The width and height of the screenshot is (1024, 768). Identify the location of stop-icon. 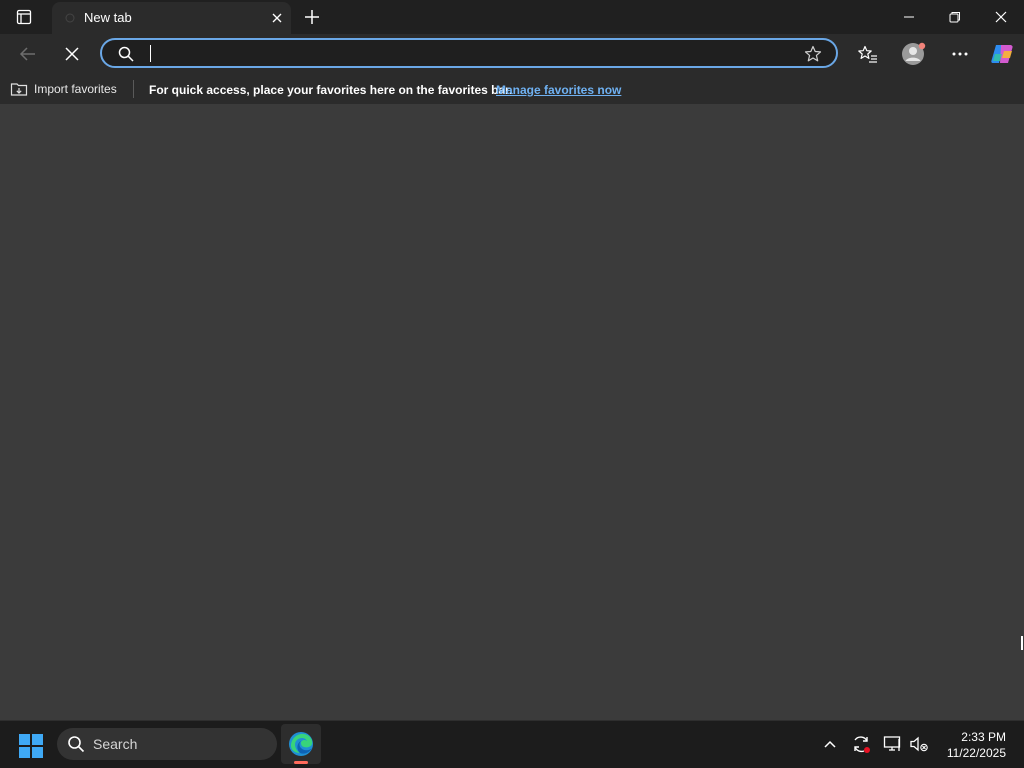
(72, 54).